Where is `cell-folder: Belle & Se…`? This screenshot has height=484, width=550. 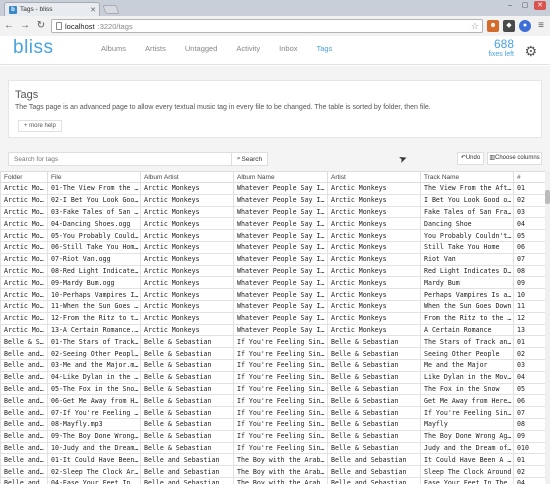
cell-folder: Belle & Se… is located at coordinates (24, 342).